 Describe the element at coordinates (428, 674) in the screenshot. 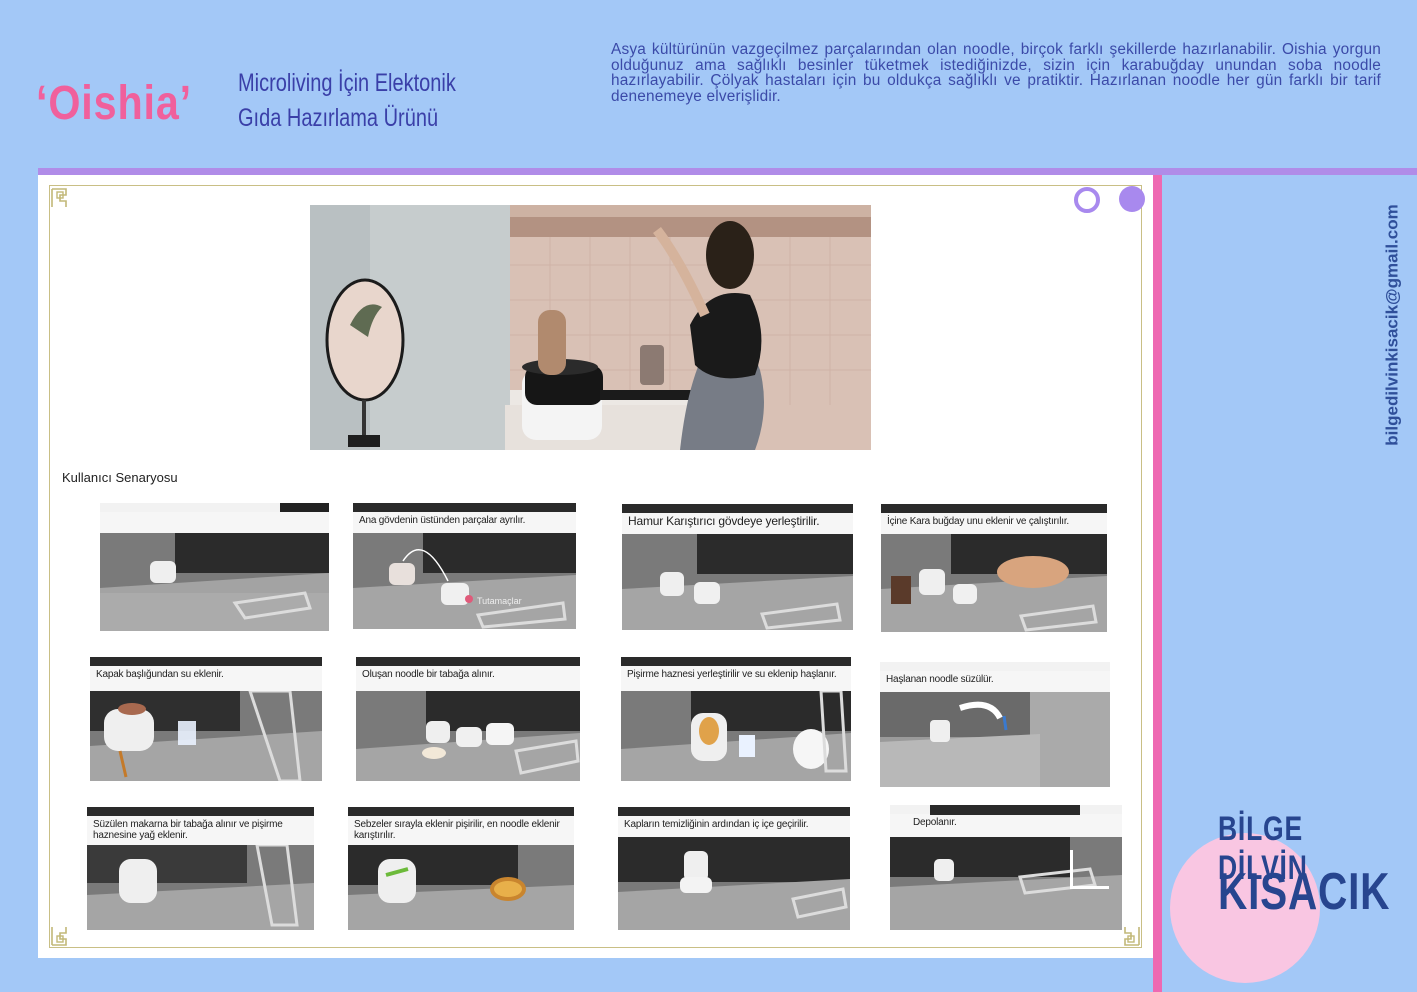

I see `step-caption: Oluşan noodle bir tabağa alınır.` at that location.